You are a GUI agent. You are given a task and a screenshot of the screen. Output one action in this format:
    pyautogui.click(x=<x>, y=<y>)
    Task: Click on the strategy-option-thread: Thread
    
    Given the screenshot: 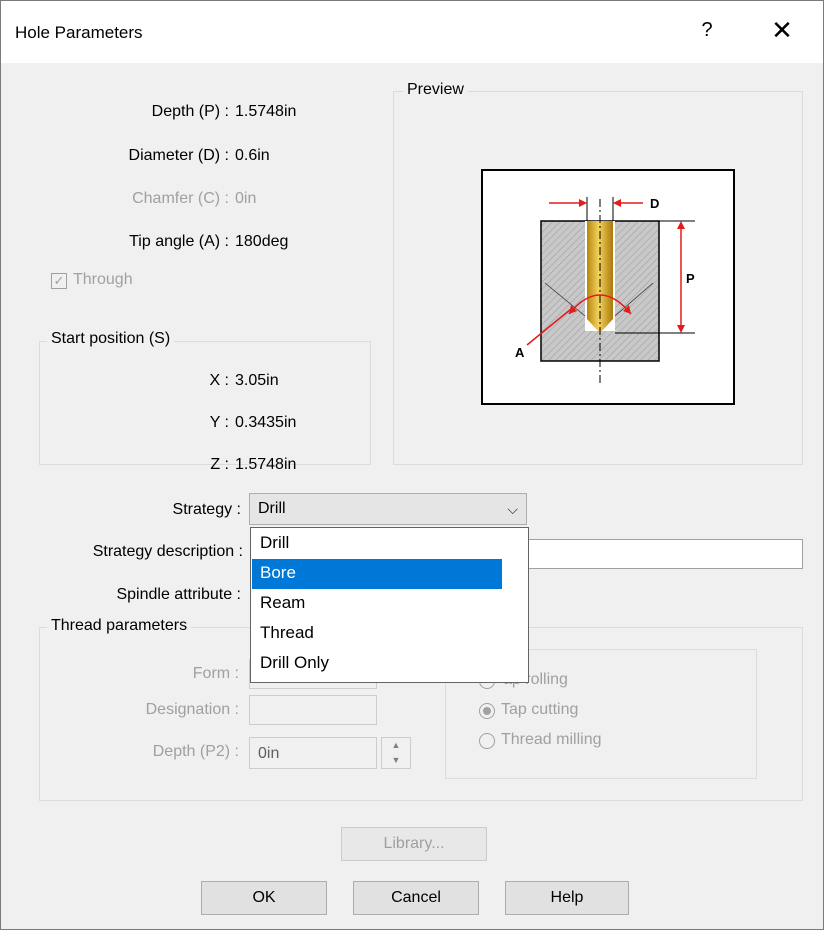 What is the action you would take?
    pyautogui.click(x=377, y=634)
    